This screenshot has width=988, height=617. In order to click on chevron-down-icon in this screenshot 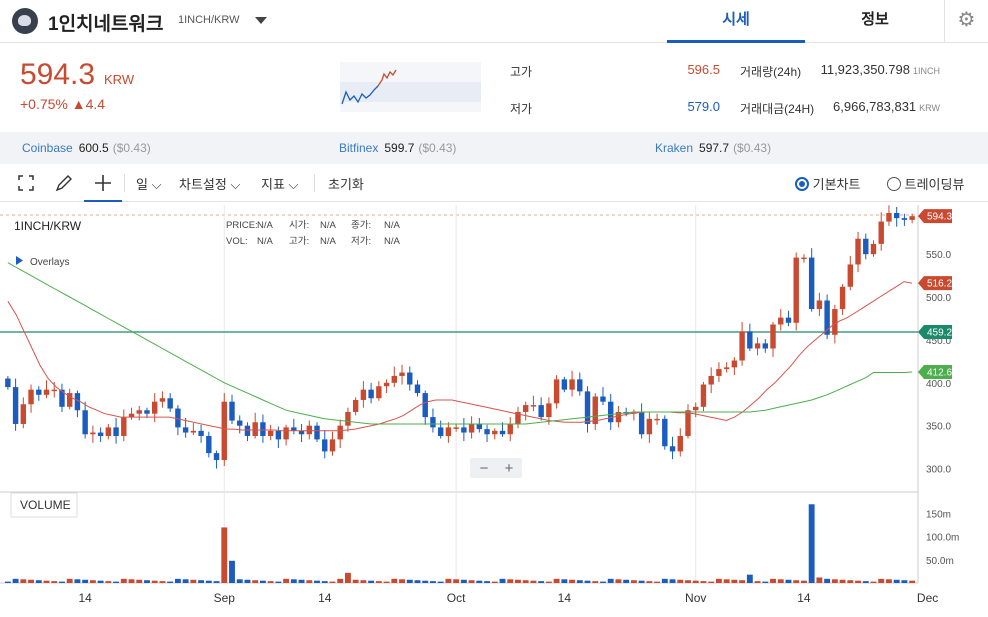, I will do `click(261, 20)`.